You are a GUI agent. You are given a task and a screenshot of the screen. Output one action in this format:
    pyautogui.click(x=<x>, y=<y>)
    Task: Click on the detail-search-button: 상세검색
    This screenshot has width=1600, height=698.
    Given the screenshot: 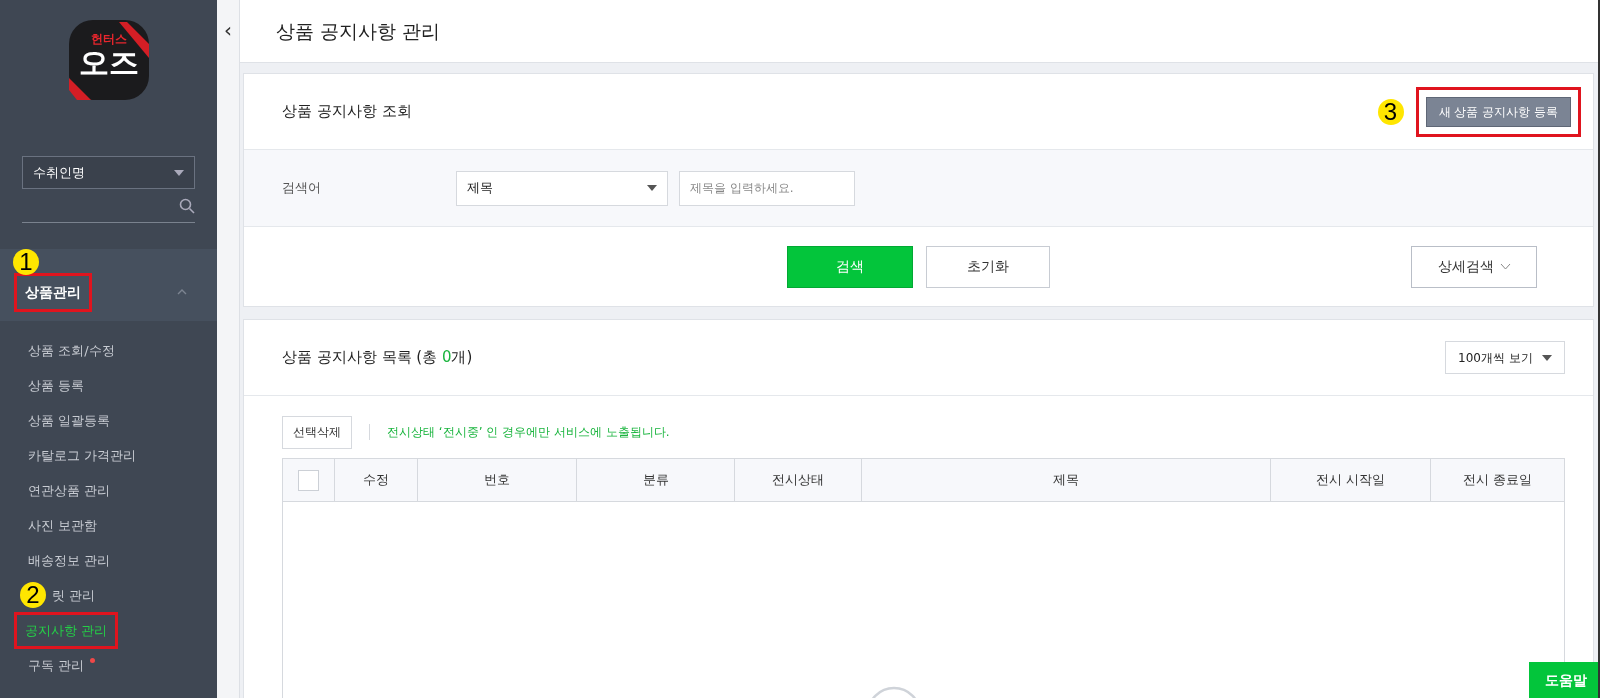 What is the action you would take?
    pyautogui.click(x=1474, y=266)
    